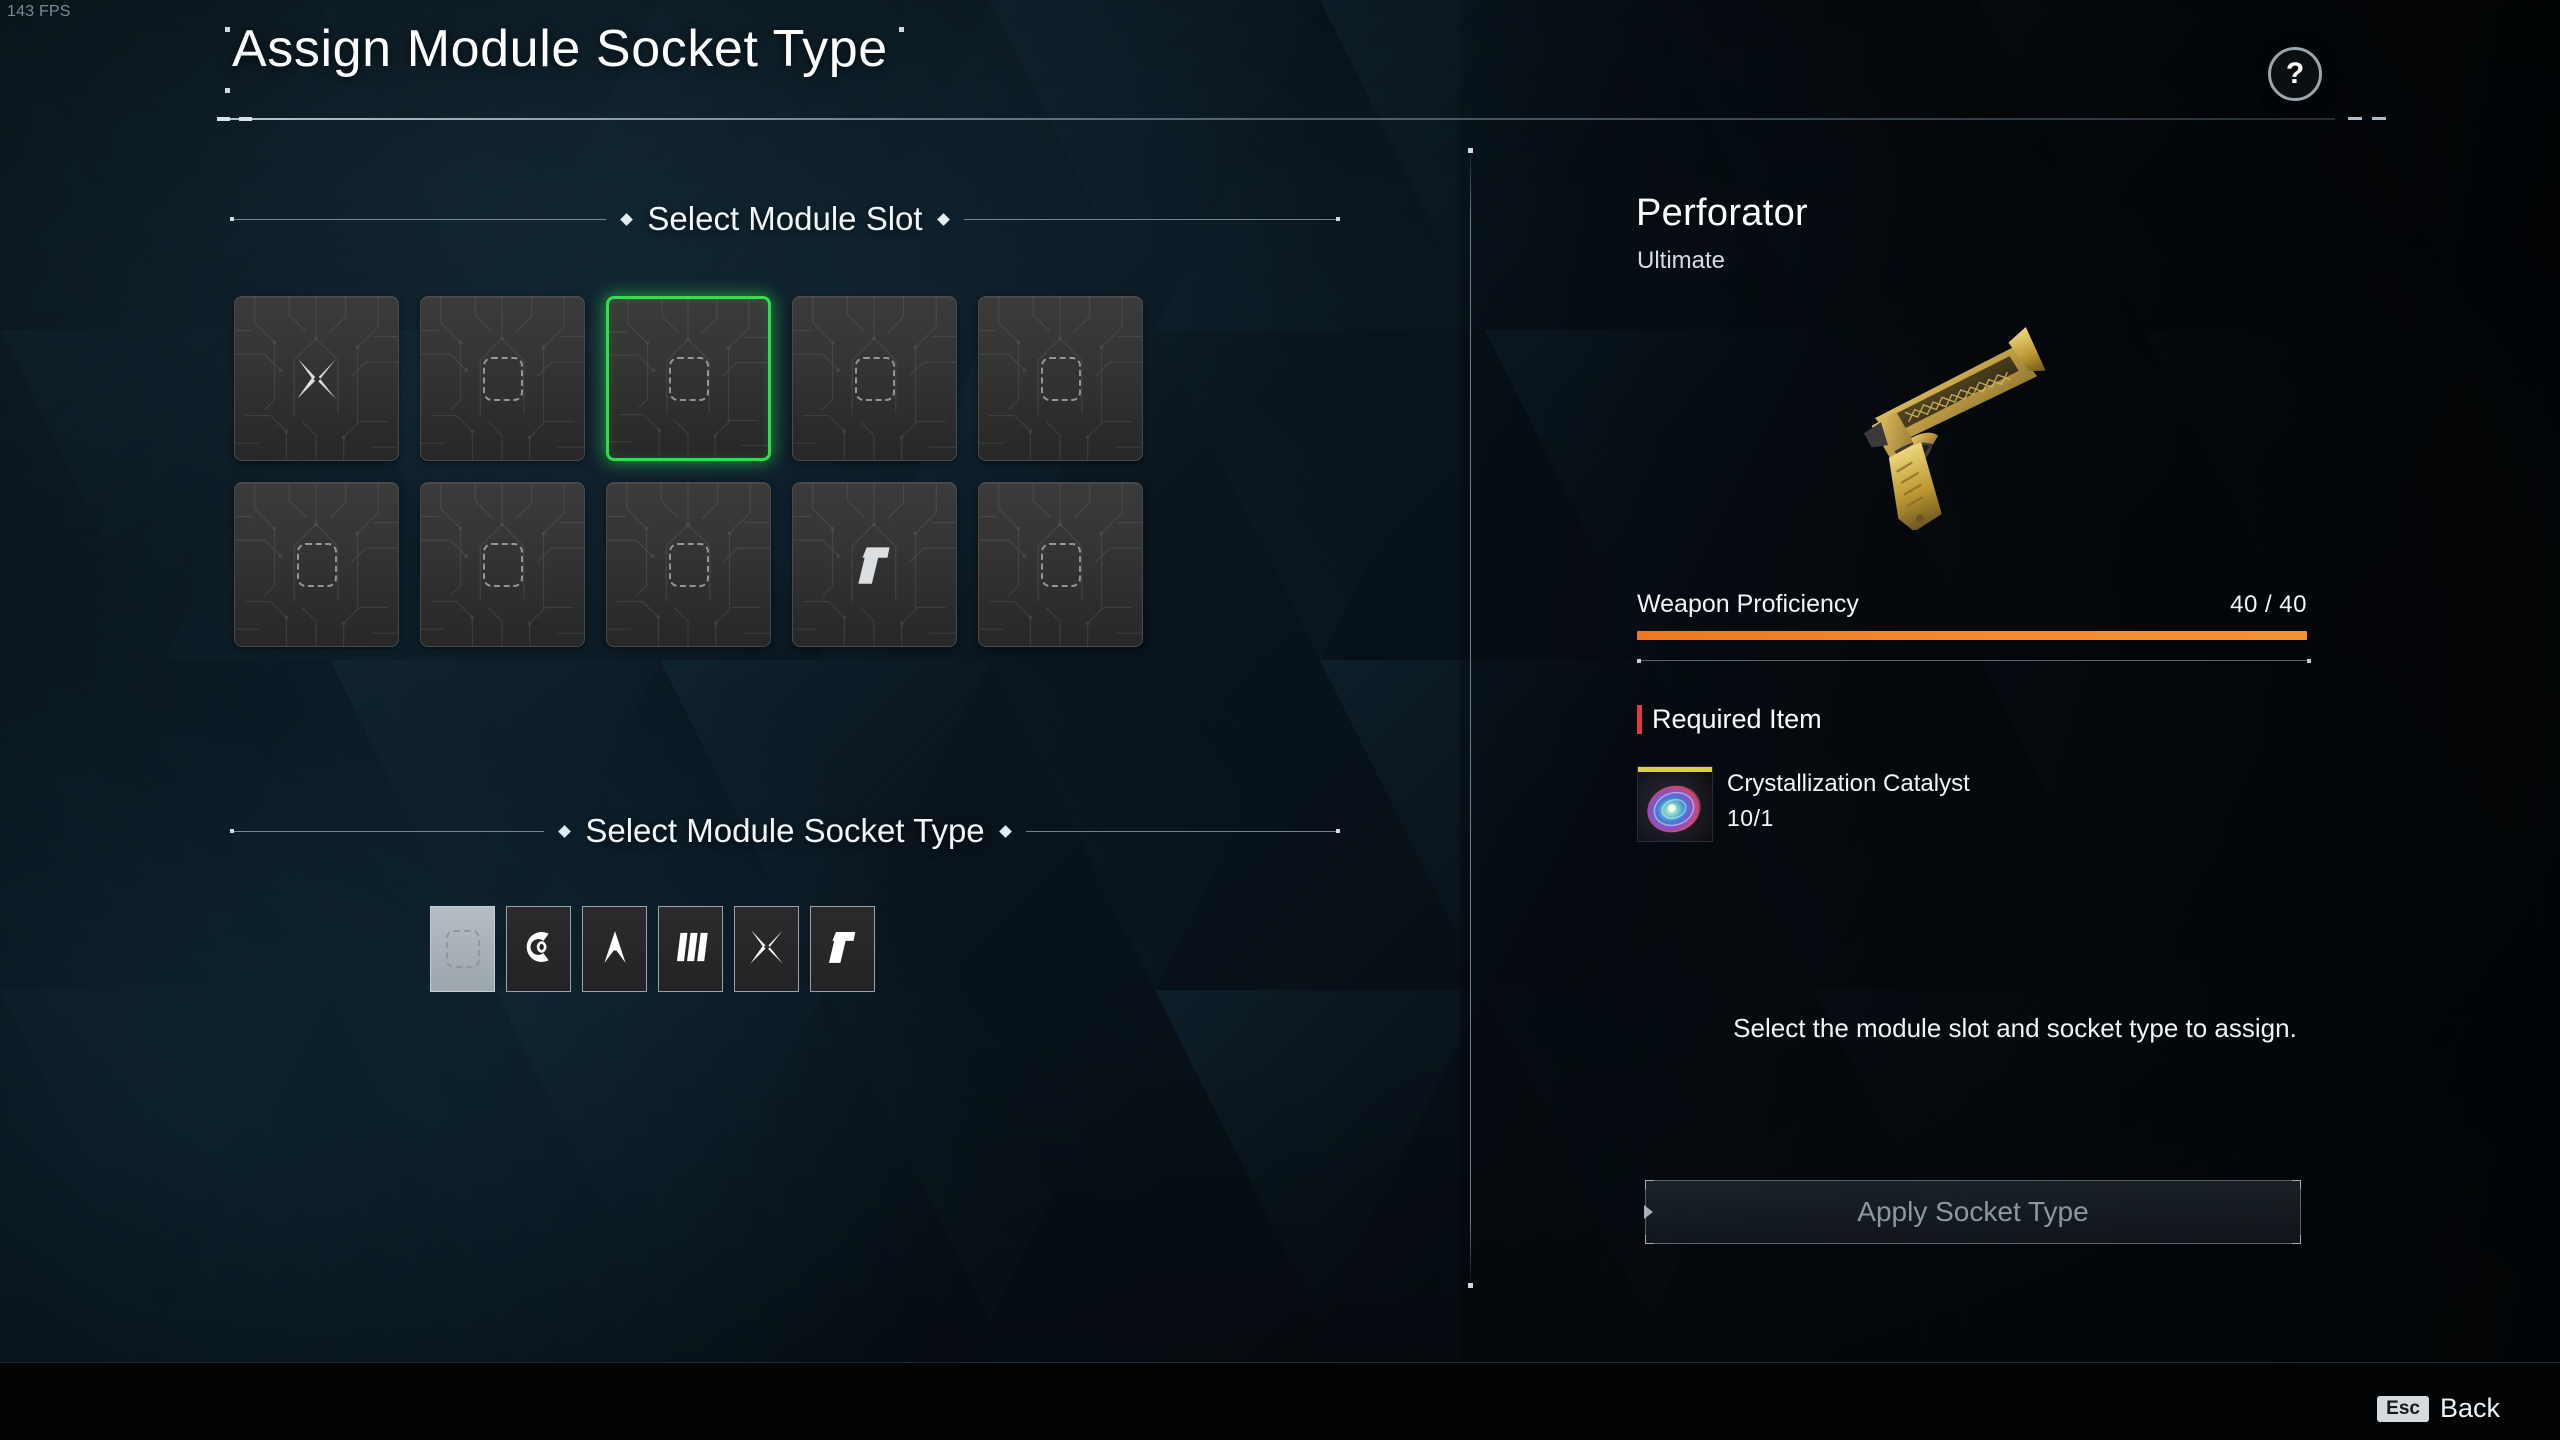 The height and width of the screenshot is (1440, 2560). I want to click on required-item-accent-bar, so click(1639, 719).